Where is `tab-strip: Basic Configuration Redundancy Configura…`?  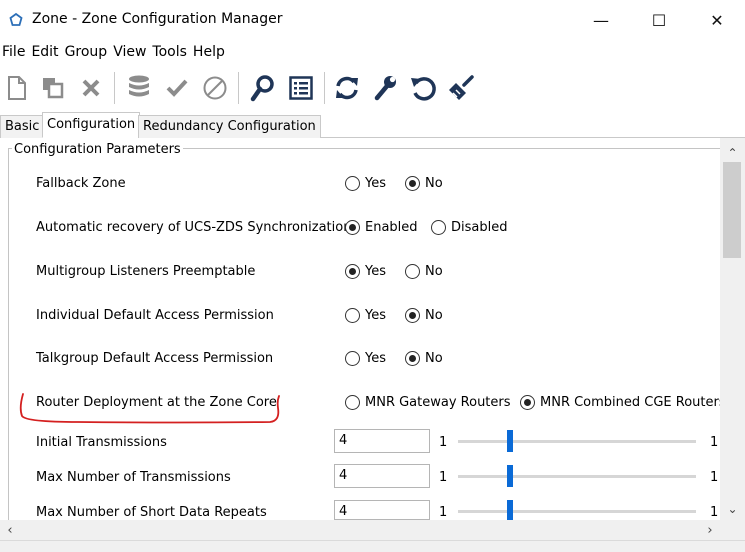 tab-strip: Basic Configuration Redundancy Configura… is located at coordinates (372, 125).